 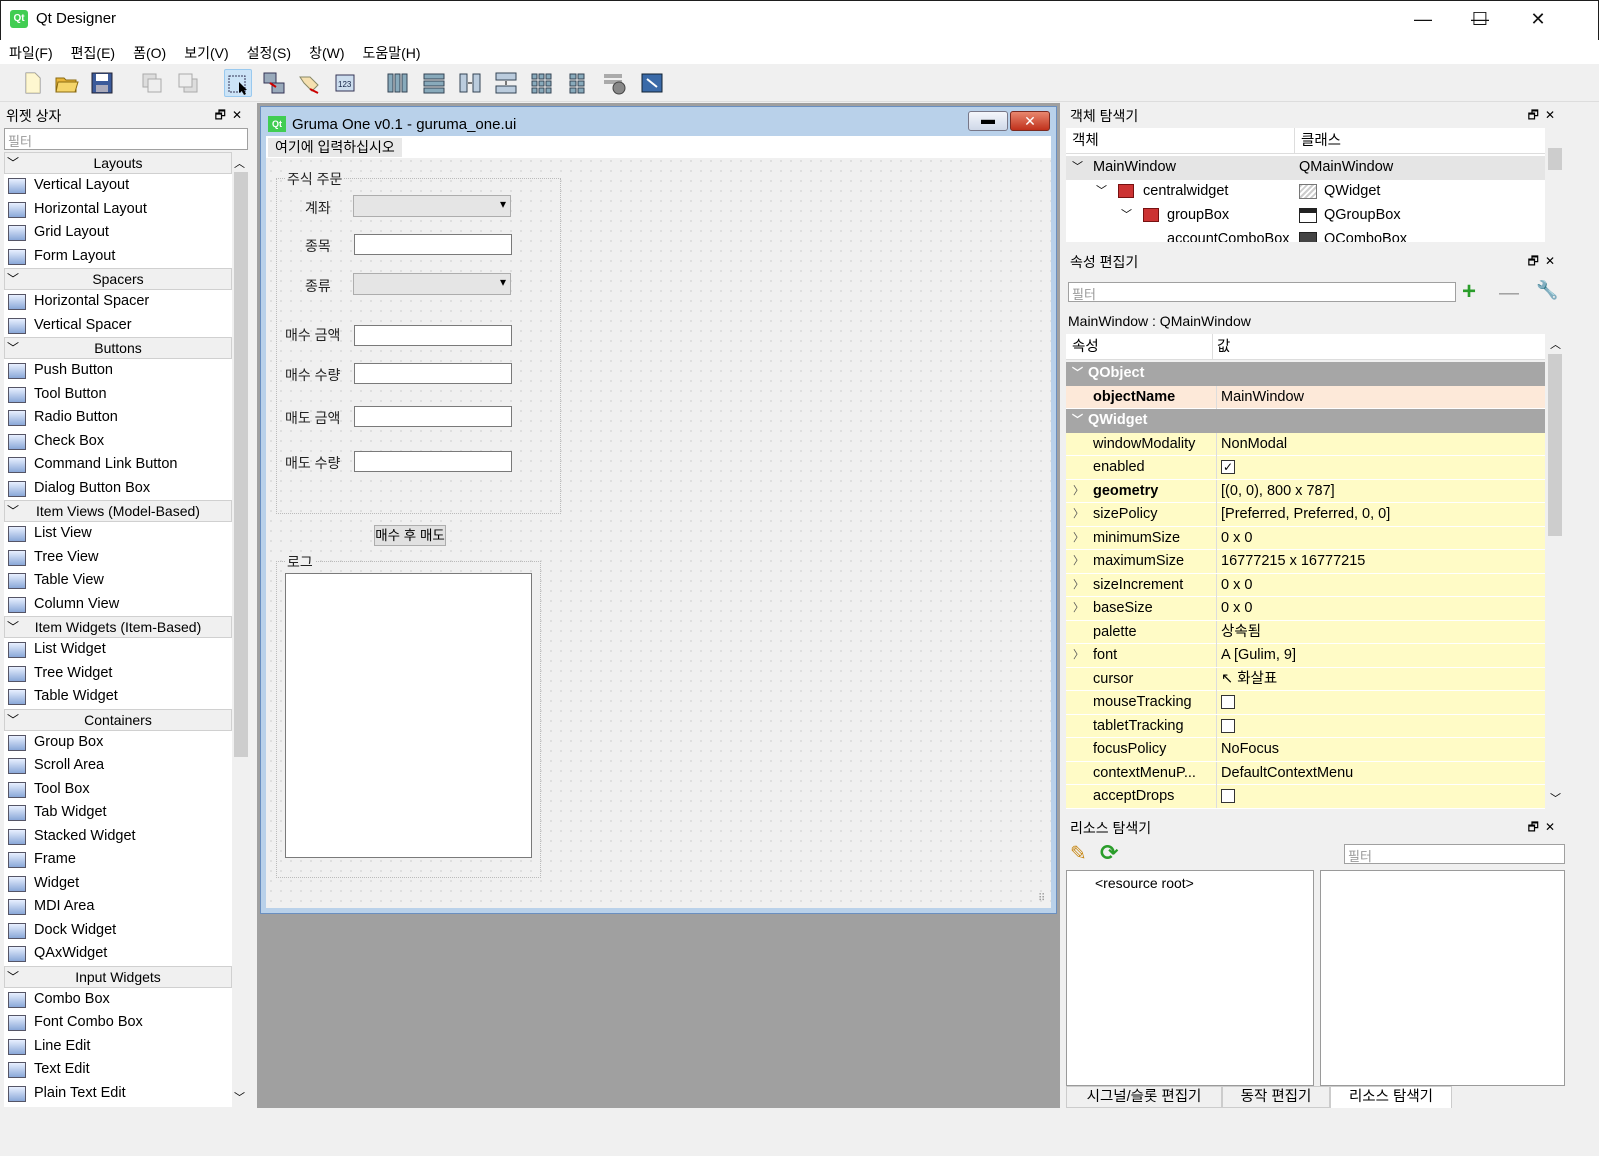 I want to click on form-menu-placeholder: 여기에 입력하십시오, so click(x=335, y=147).